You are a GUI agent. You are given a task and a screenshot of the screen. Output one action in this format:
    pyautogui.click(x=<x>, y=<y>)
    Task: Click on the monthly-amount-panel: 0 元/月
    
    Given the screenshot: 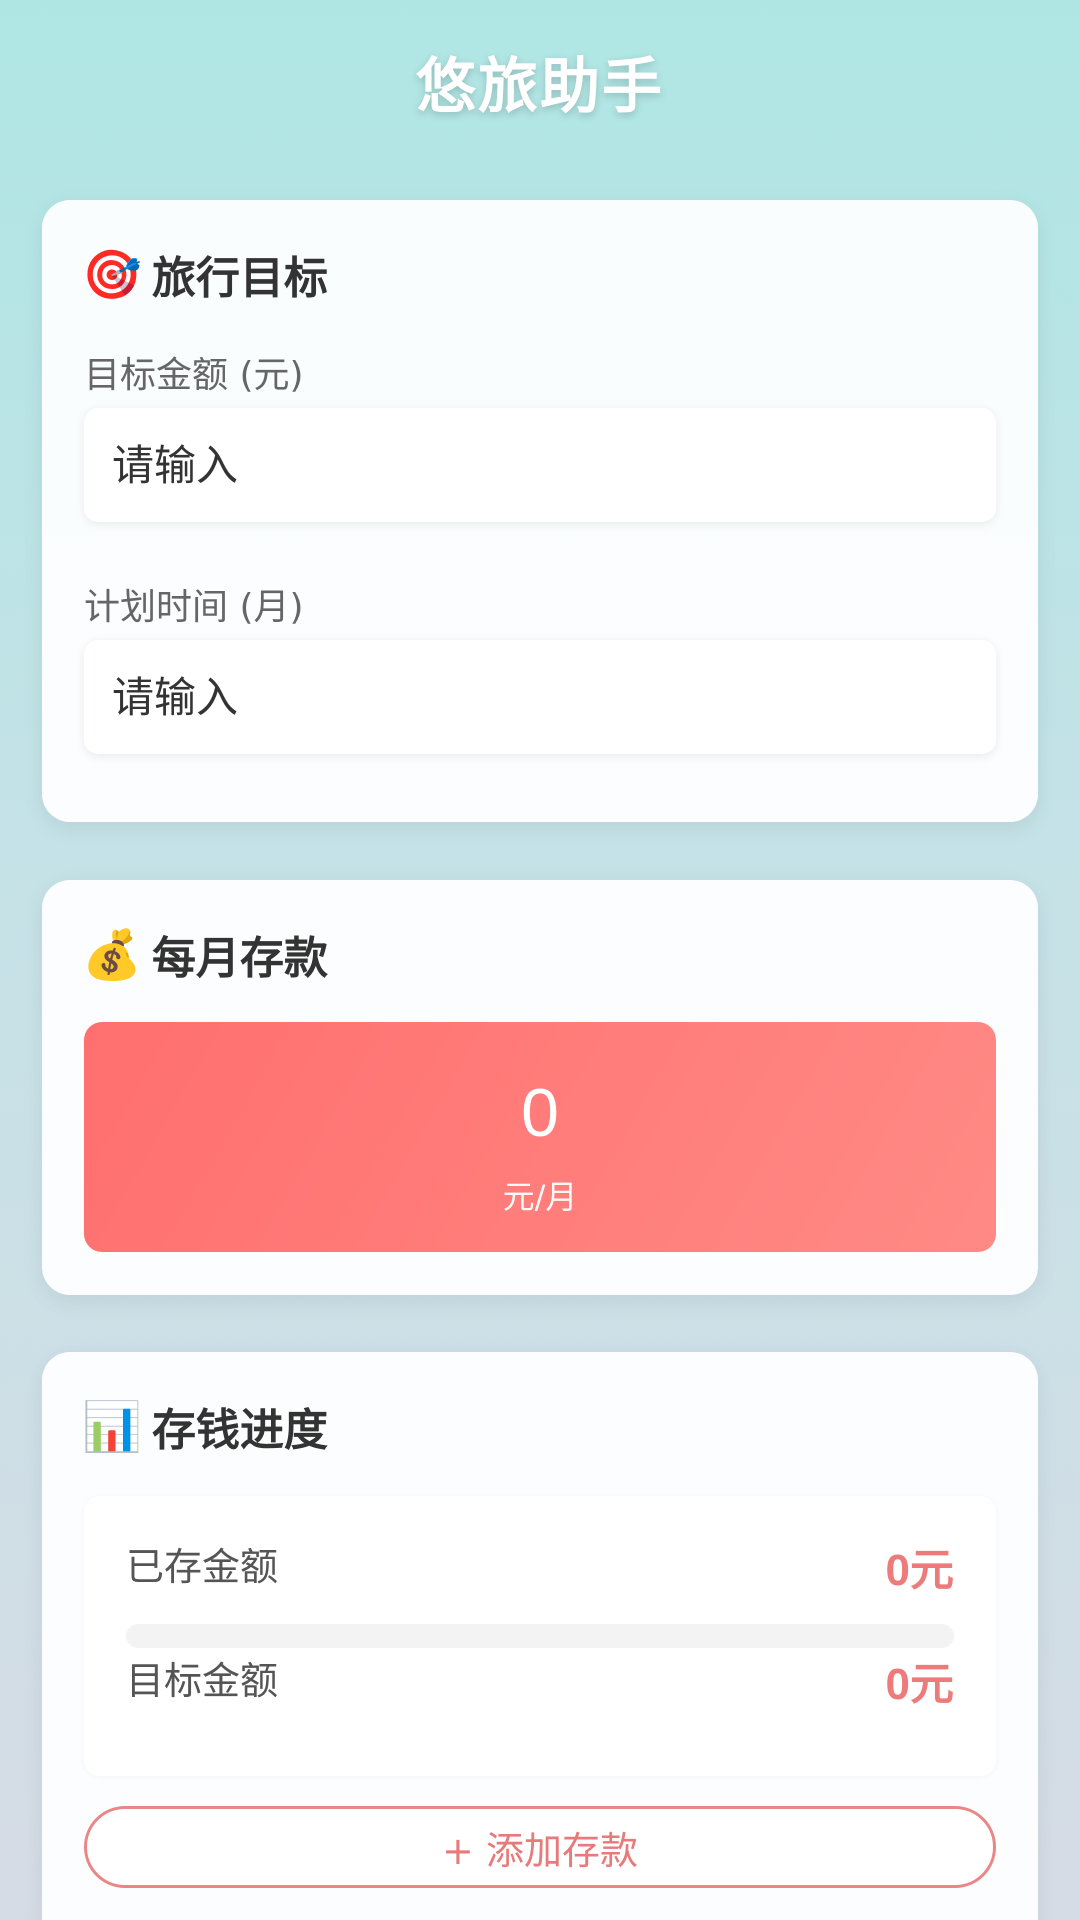 What is the action you would take?
    pyautogui.click(x=540, y=1137)
    